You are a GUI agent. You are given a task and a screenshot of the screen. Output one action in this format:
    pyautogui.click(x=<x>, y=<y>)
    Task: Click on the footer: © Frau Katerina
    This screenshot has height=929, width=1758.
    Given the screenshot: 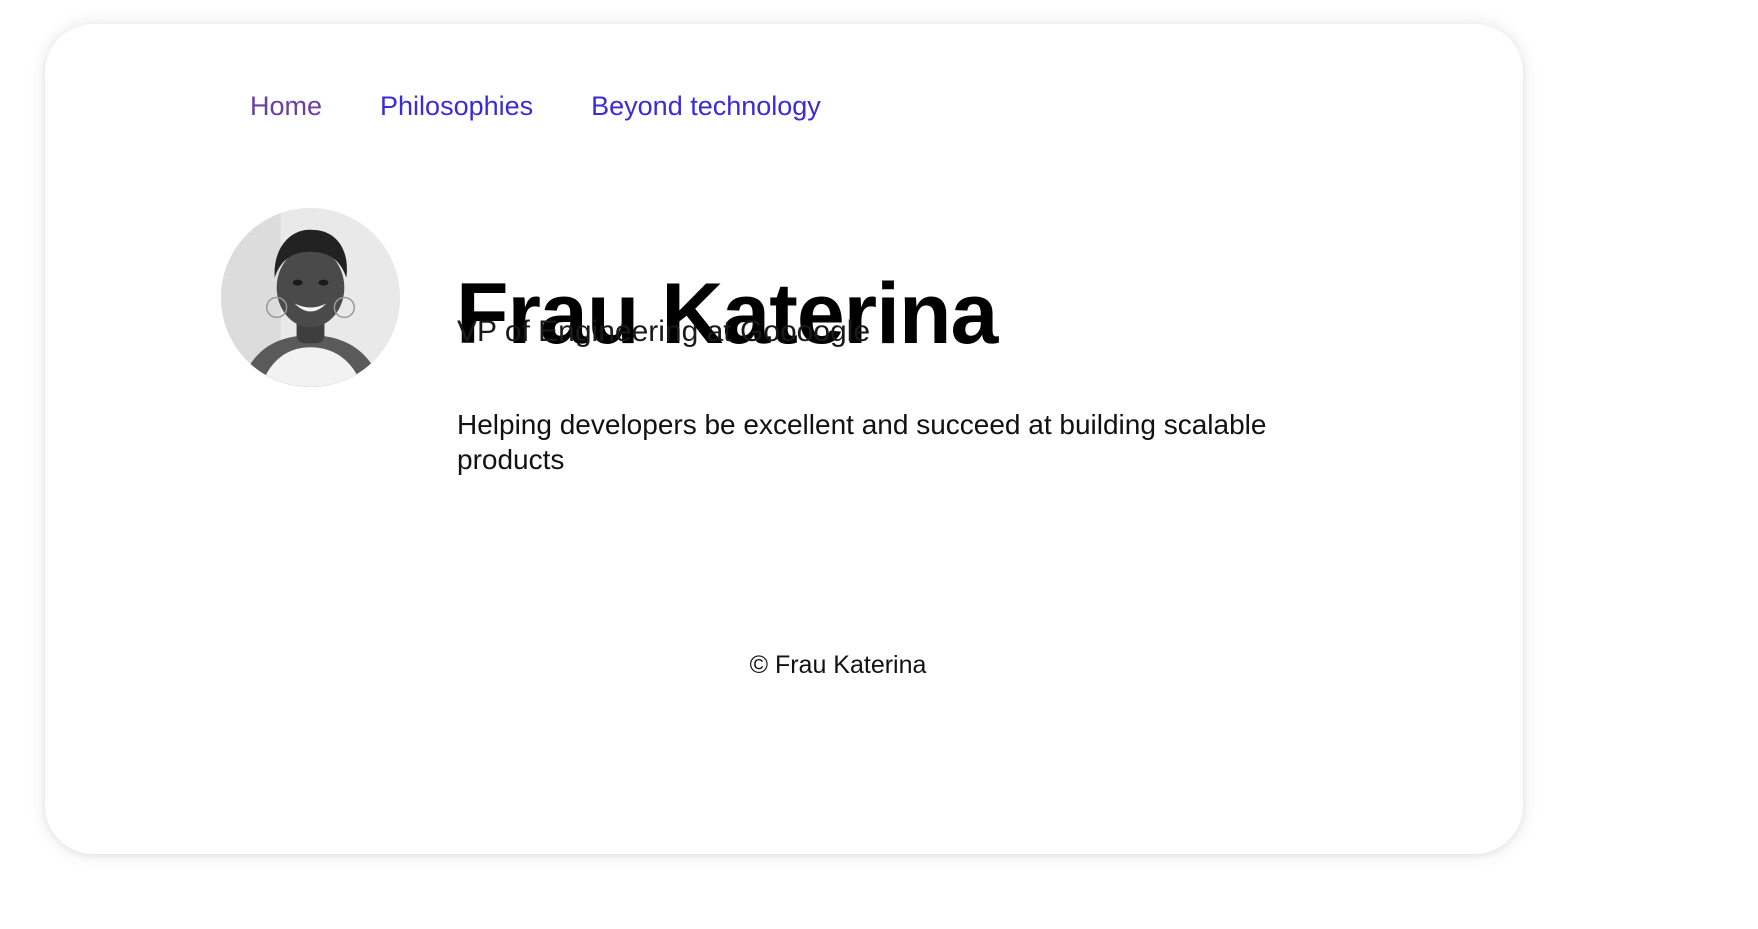 What is the action you would take?
    pyautogui.click(x=784, y=665)
    